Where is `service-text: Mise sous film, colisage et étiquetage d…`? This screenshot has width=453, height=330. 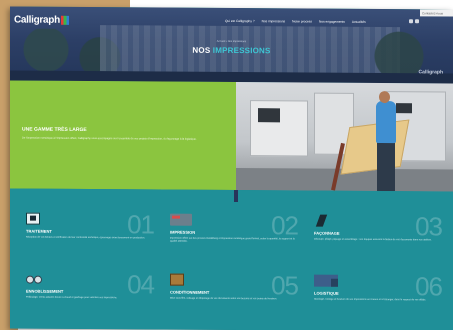
service-text: Mise sous film, colisage et étiquetage d… is located at coordinates (223, 298).